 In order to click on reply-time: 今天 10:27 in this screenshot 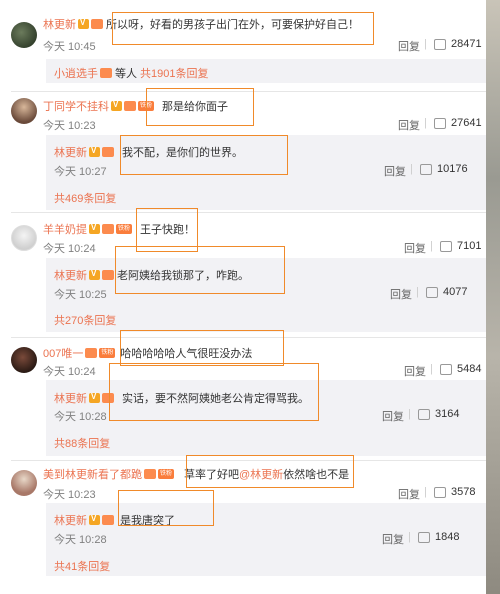, I will do `click(80, 172)`.